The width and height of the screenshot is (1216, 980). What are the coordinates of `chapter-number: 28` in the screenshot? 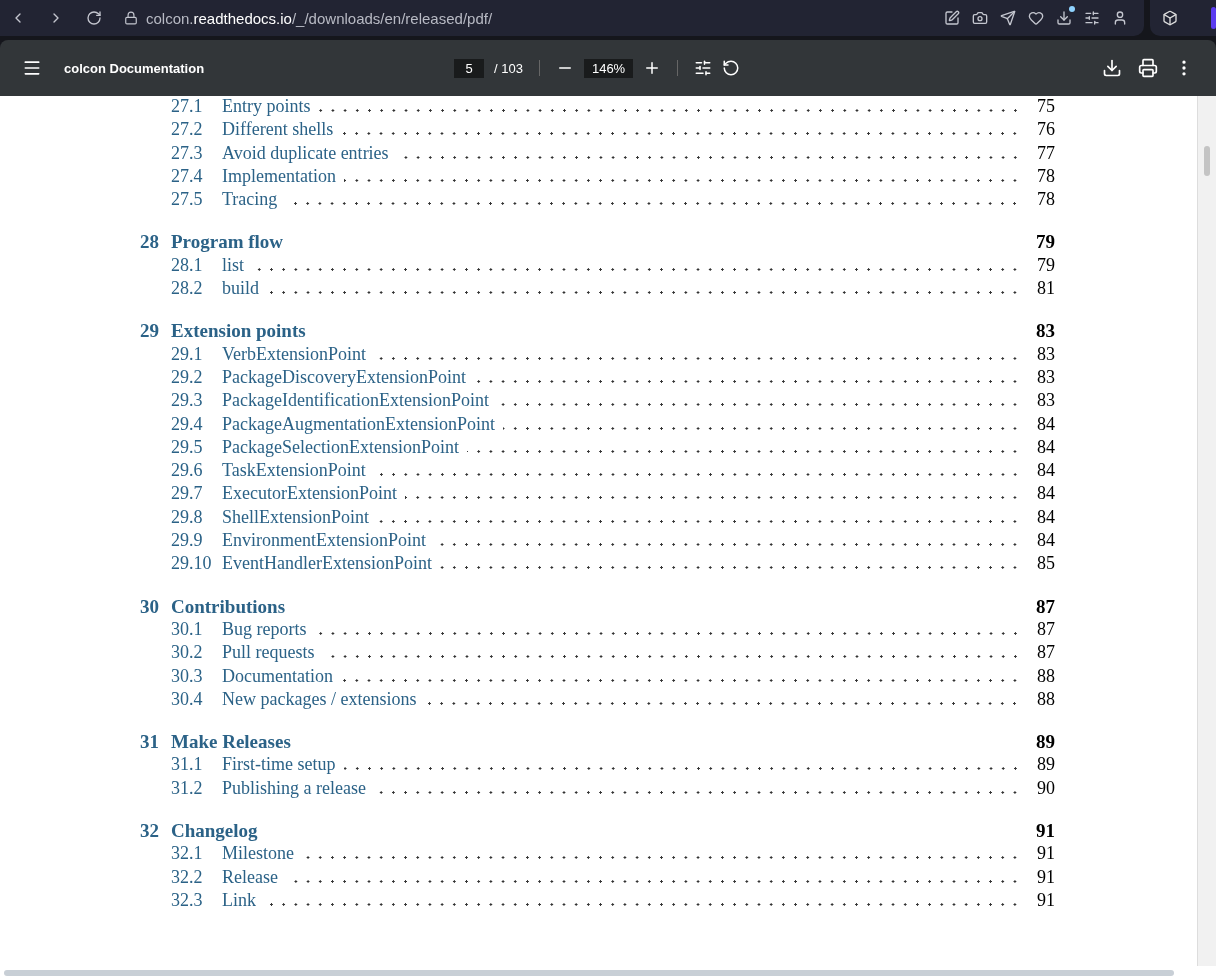 It's located at (150, 242).